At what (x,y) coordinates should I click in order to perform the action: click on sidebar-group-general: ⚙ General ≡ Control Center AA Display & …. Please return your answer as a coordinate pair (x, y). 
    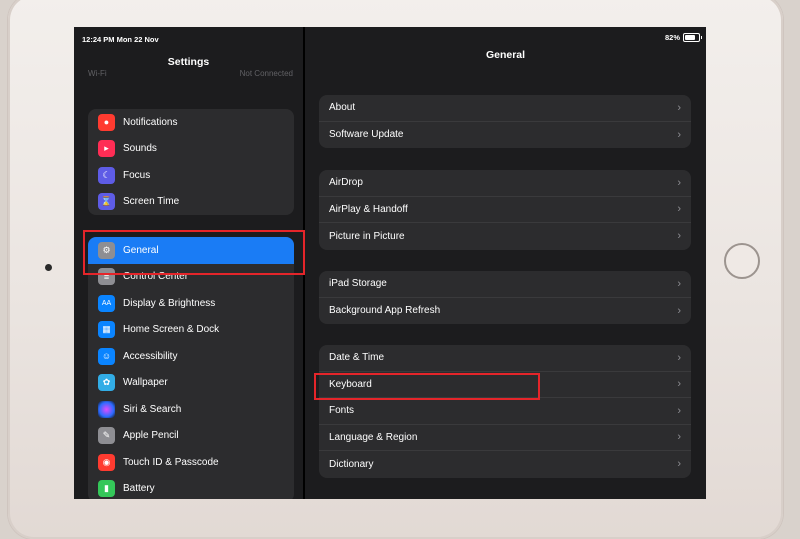
    Looking at the image, I should click on (191, 368).